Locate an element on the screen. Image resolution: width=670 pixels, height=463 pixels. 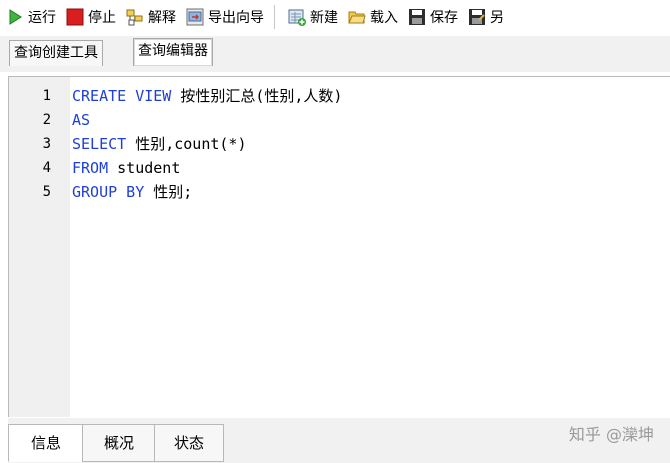
run-button: 运行 is located at coordinates (30, 17).